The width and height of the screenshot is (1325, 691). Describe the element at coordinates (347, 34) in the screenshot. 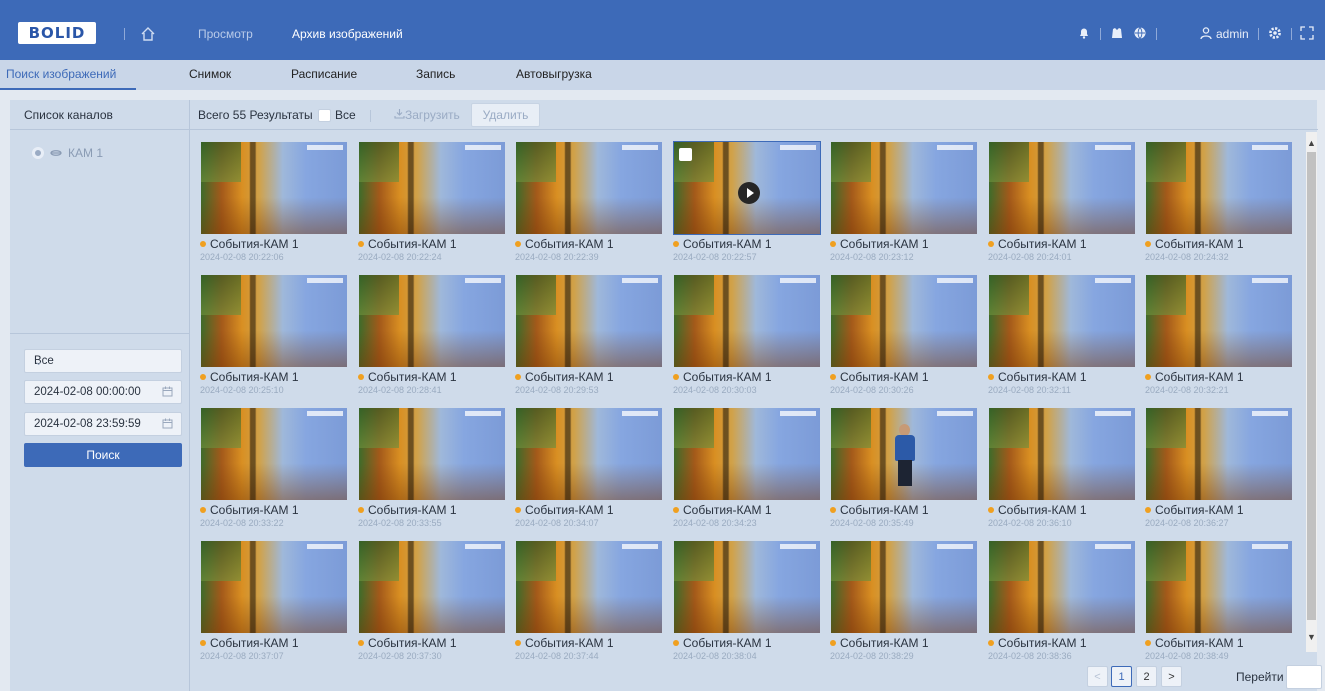

I see `nav-archive: Архив изображений` at that location.